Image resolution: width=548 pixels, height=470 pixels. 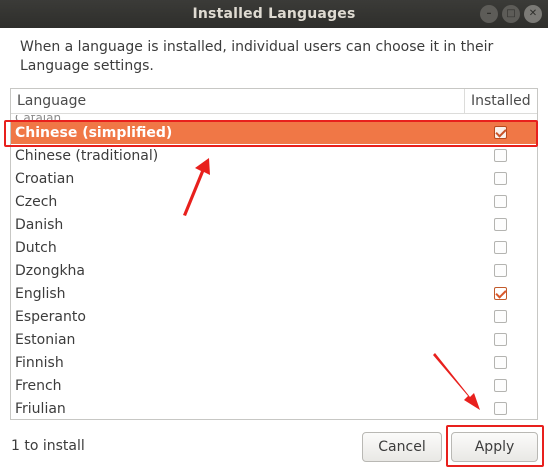 I want to click on language-name: Czech, so click(x=36, y=201).